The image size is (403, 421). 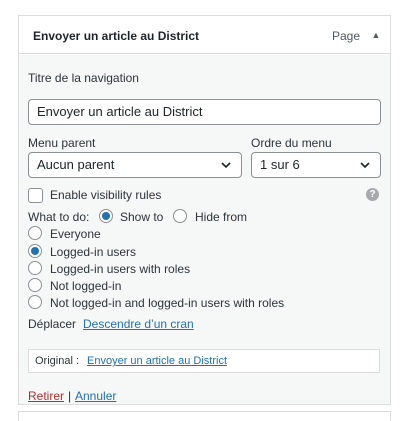 I want to click on navigation-label-label: Titre de la navigation, so click(x=83, y=78).